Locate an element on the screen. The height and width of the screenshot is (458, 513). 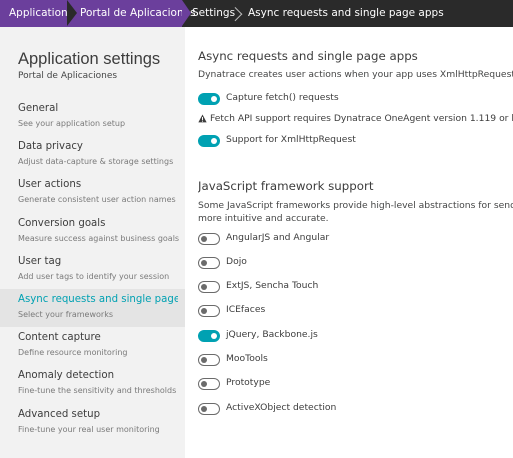
breadcrumb-current: Async requests and single page apps is located at coordinates (340, 13).